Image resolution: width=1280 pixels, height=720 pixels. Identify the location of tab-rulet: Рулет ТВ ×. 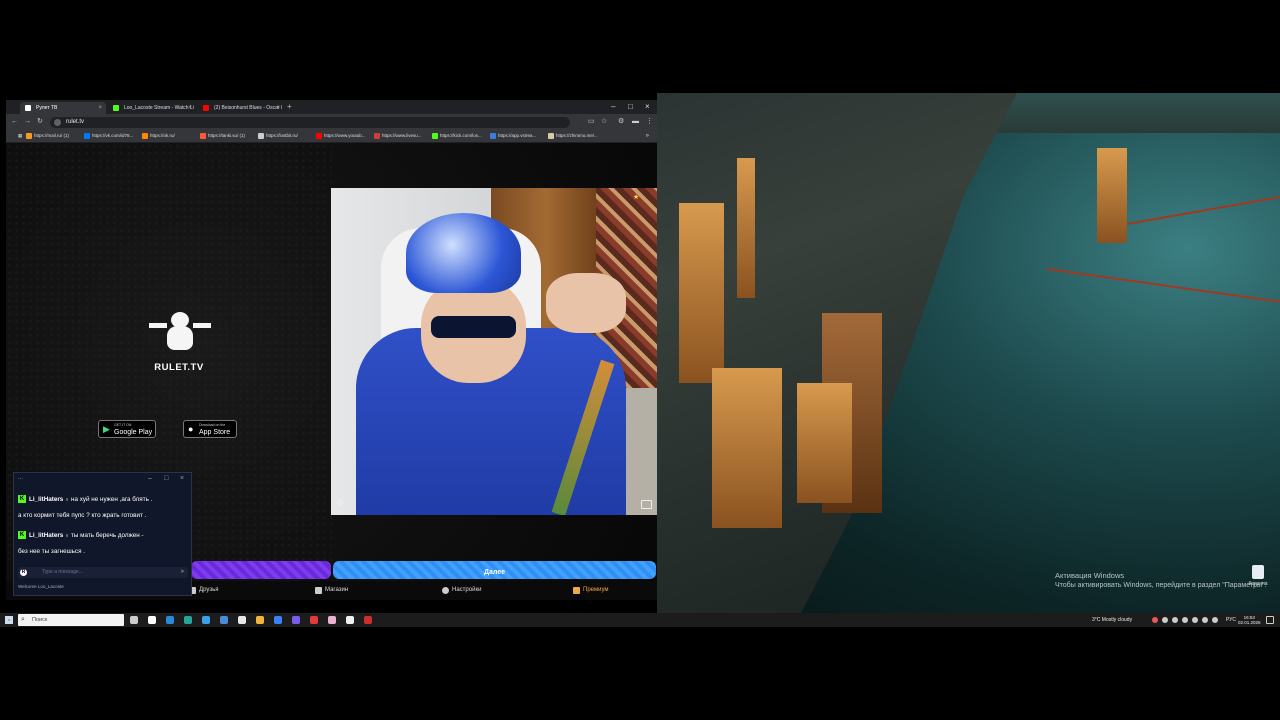
(63, 108).